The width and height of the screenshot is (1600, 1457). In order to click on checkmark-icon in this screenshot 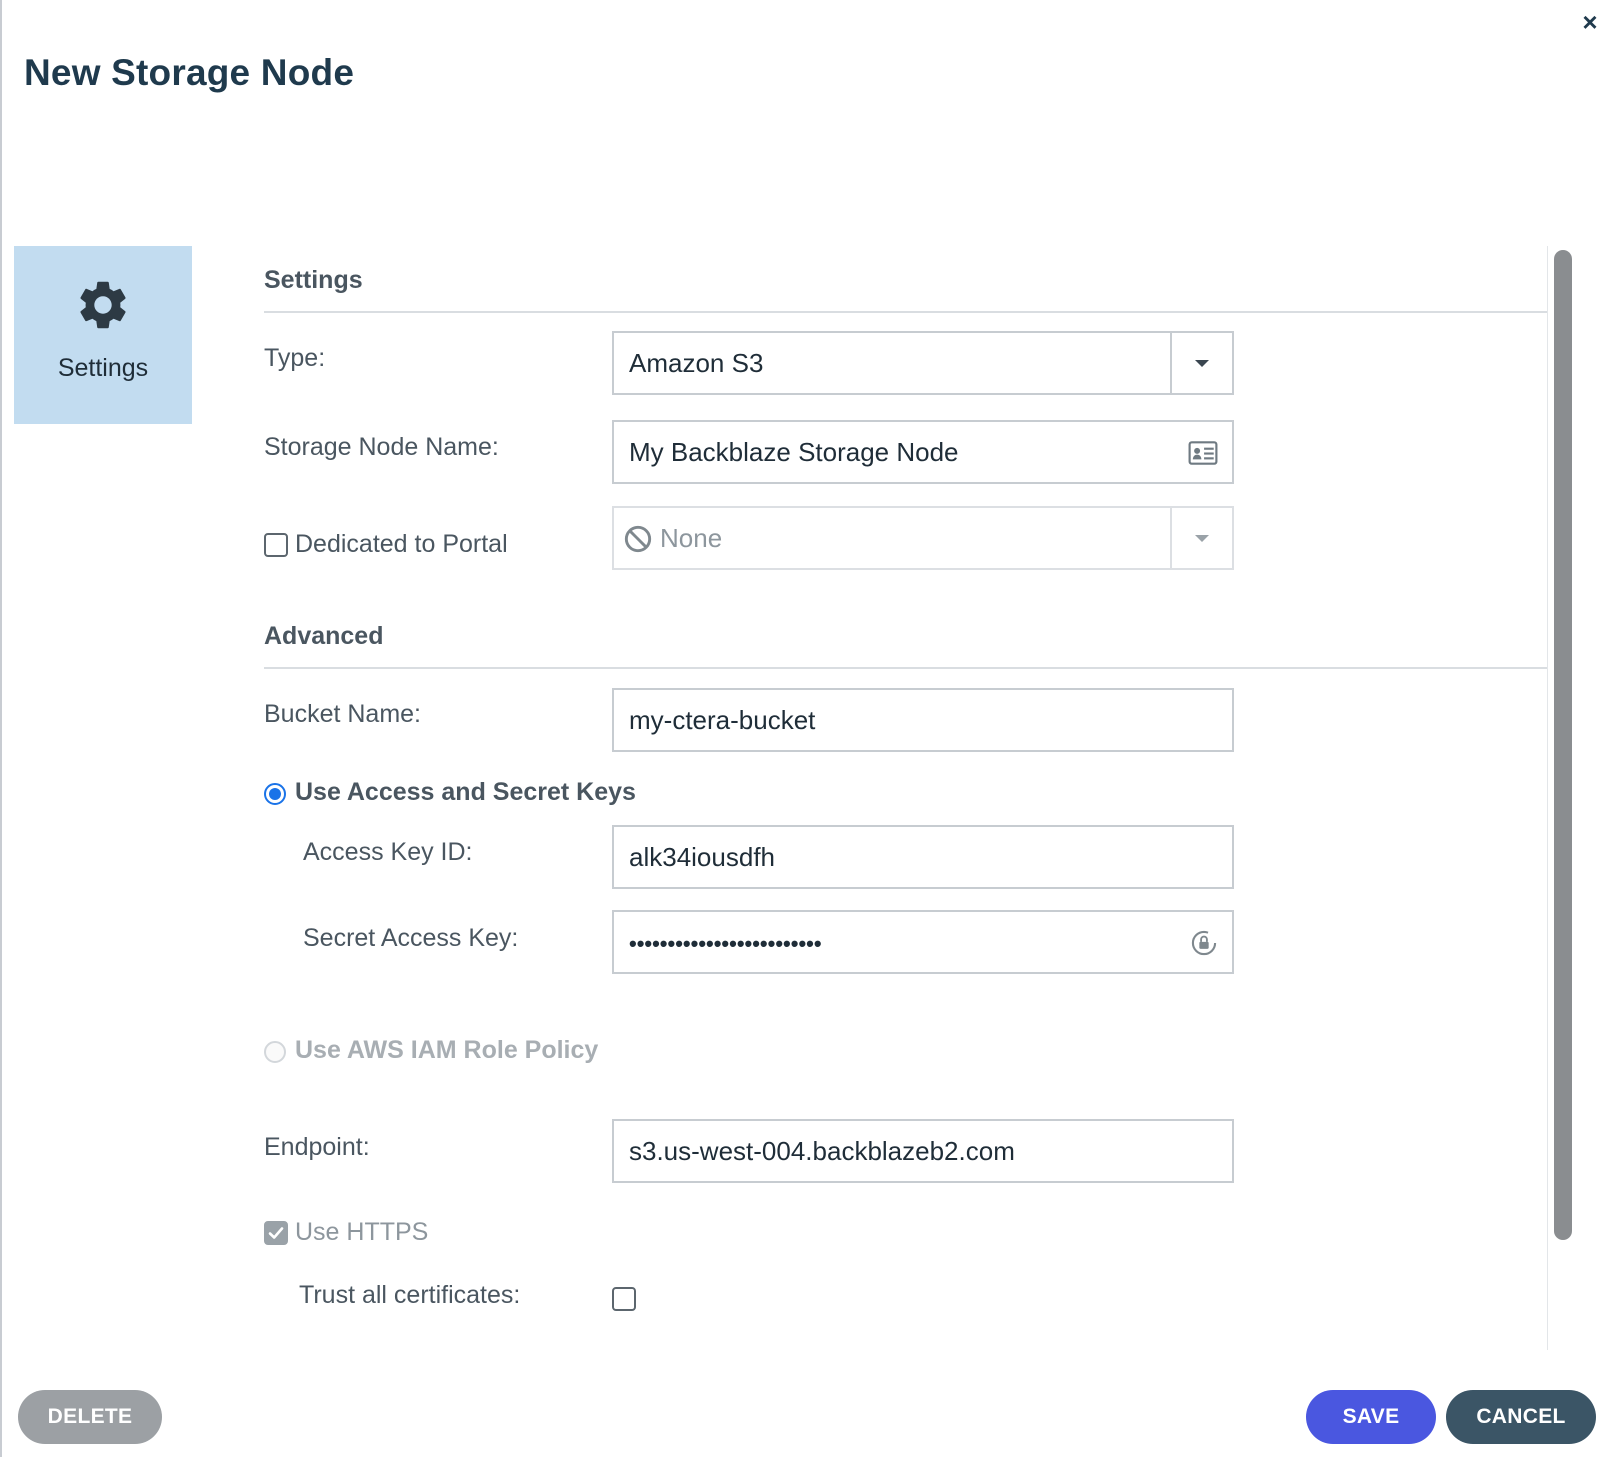, I will do `click(276, 1233)`.